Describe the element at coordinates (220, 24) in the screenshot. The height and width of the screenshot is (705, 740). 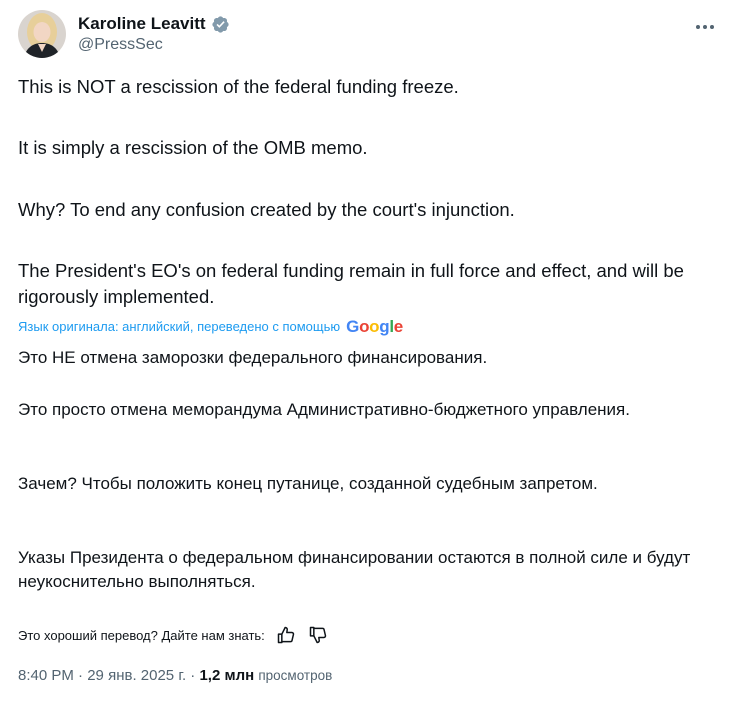
I see `verified-badge-icon` at that location.